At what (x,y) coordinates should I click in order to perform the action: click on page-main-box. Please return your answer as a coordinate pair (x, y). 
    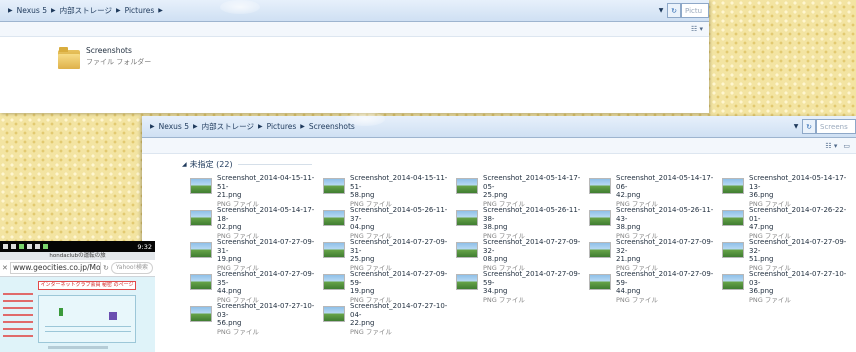
    Looking at the image, I should click on (87, 319).